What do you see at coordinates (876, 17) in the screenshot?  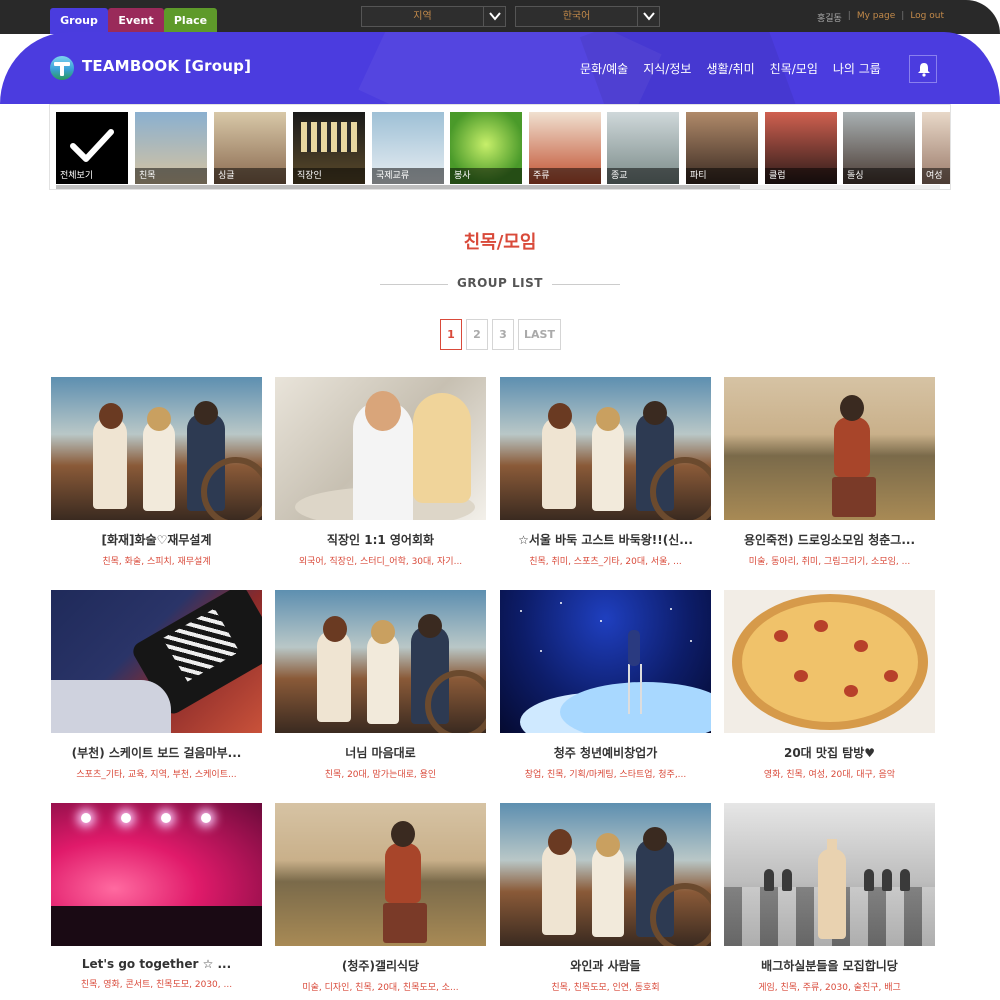 I see `mypage-link: My page` at bounding box center [876, 17].